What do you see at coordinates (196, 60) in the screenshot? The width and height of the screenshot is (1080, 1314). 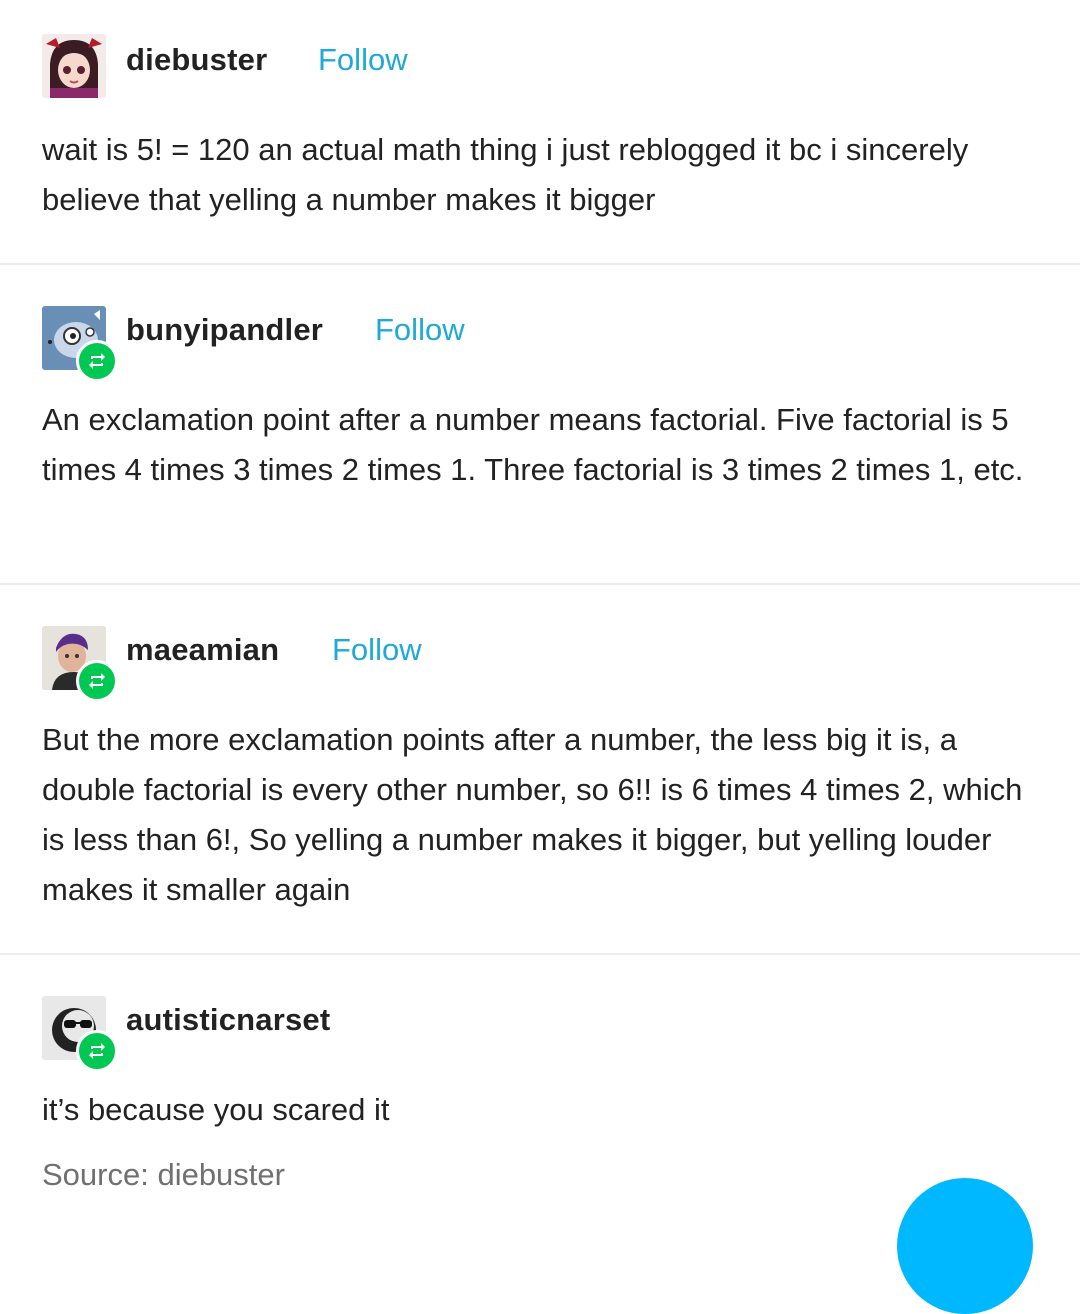 I see `post-username: diebuster` at bounding box center [196, 60].